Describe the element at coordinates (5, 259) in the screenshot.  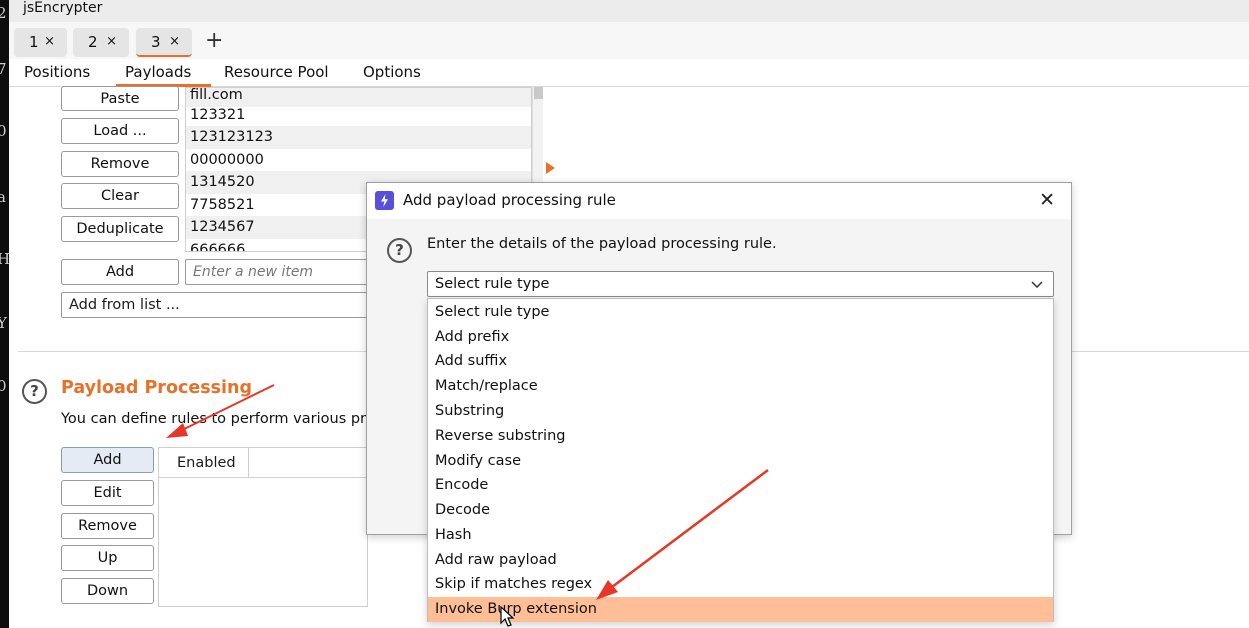
I see `strip-glyph: H` at that location.